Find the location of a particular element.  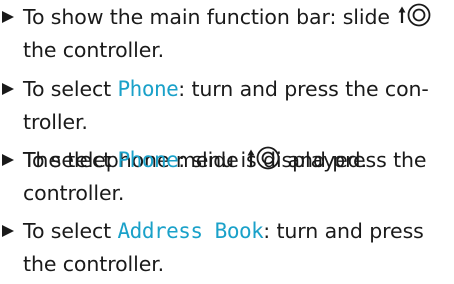

step-line: To select Phone: slide and press the is located at coordinates (225, 160).